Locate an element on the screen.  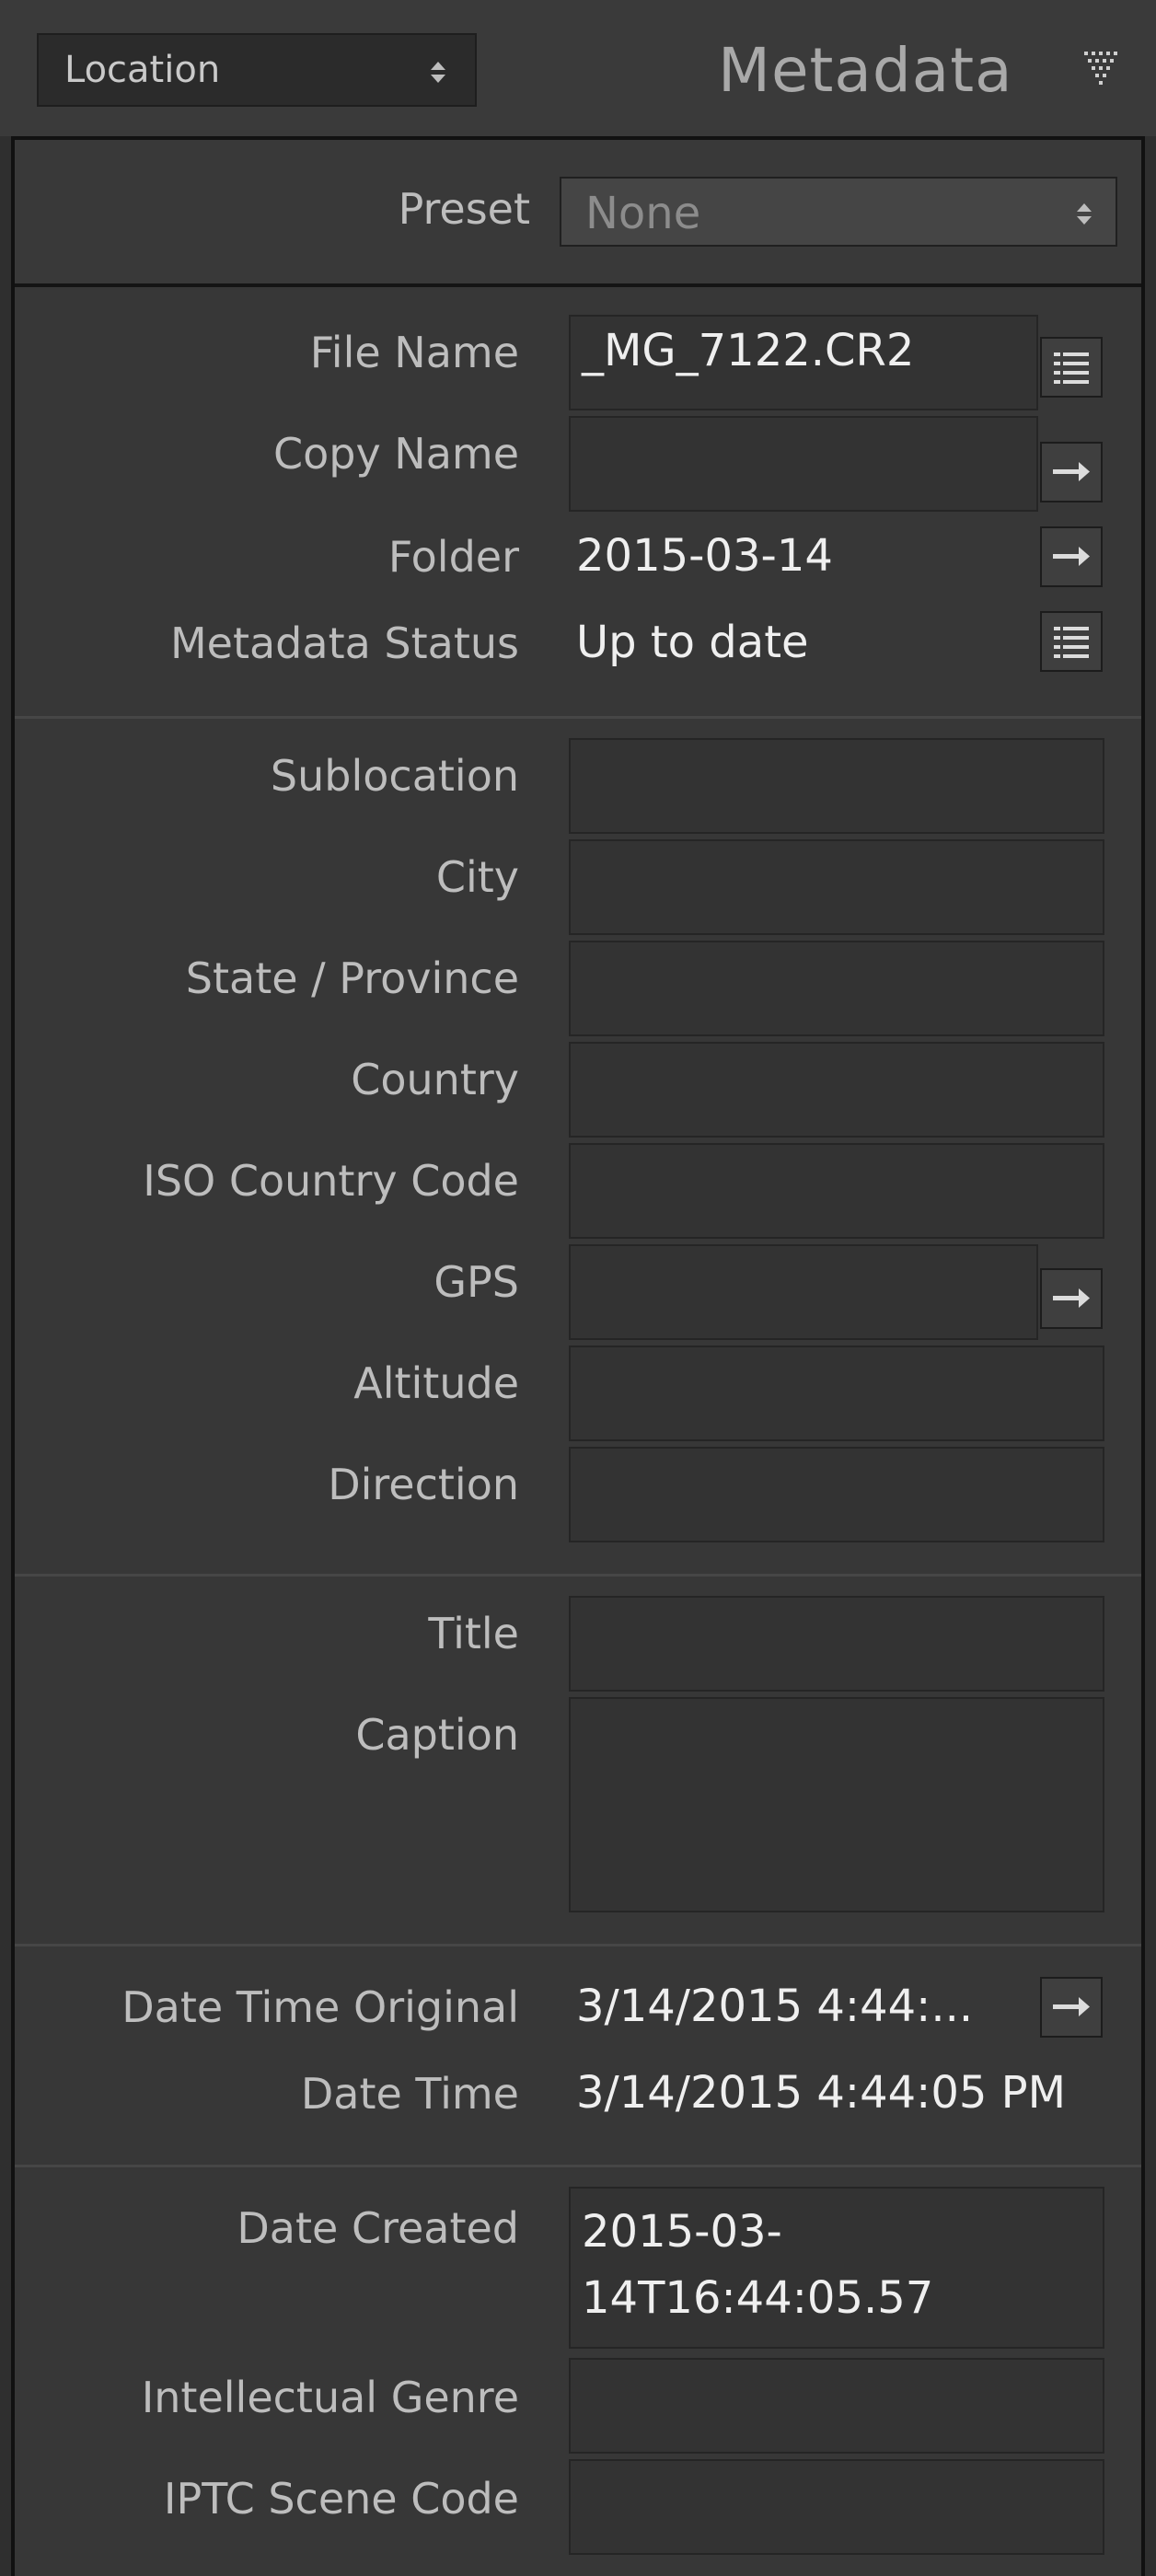
city-label: City is located at coordinates (477, 877).